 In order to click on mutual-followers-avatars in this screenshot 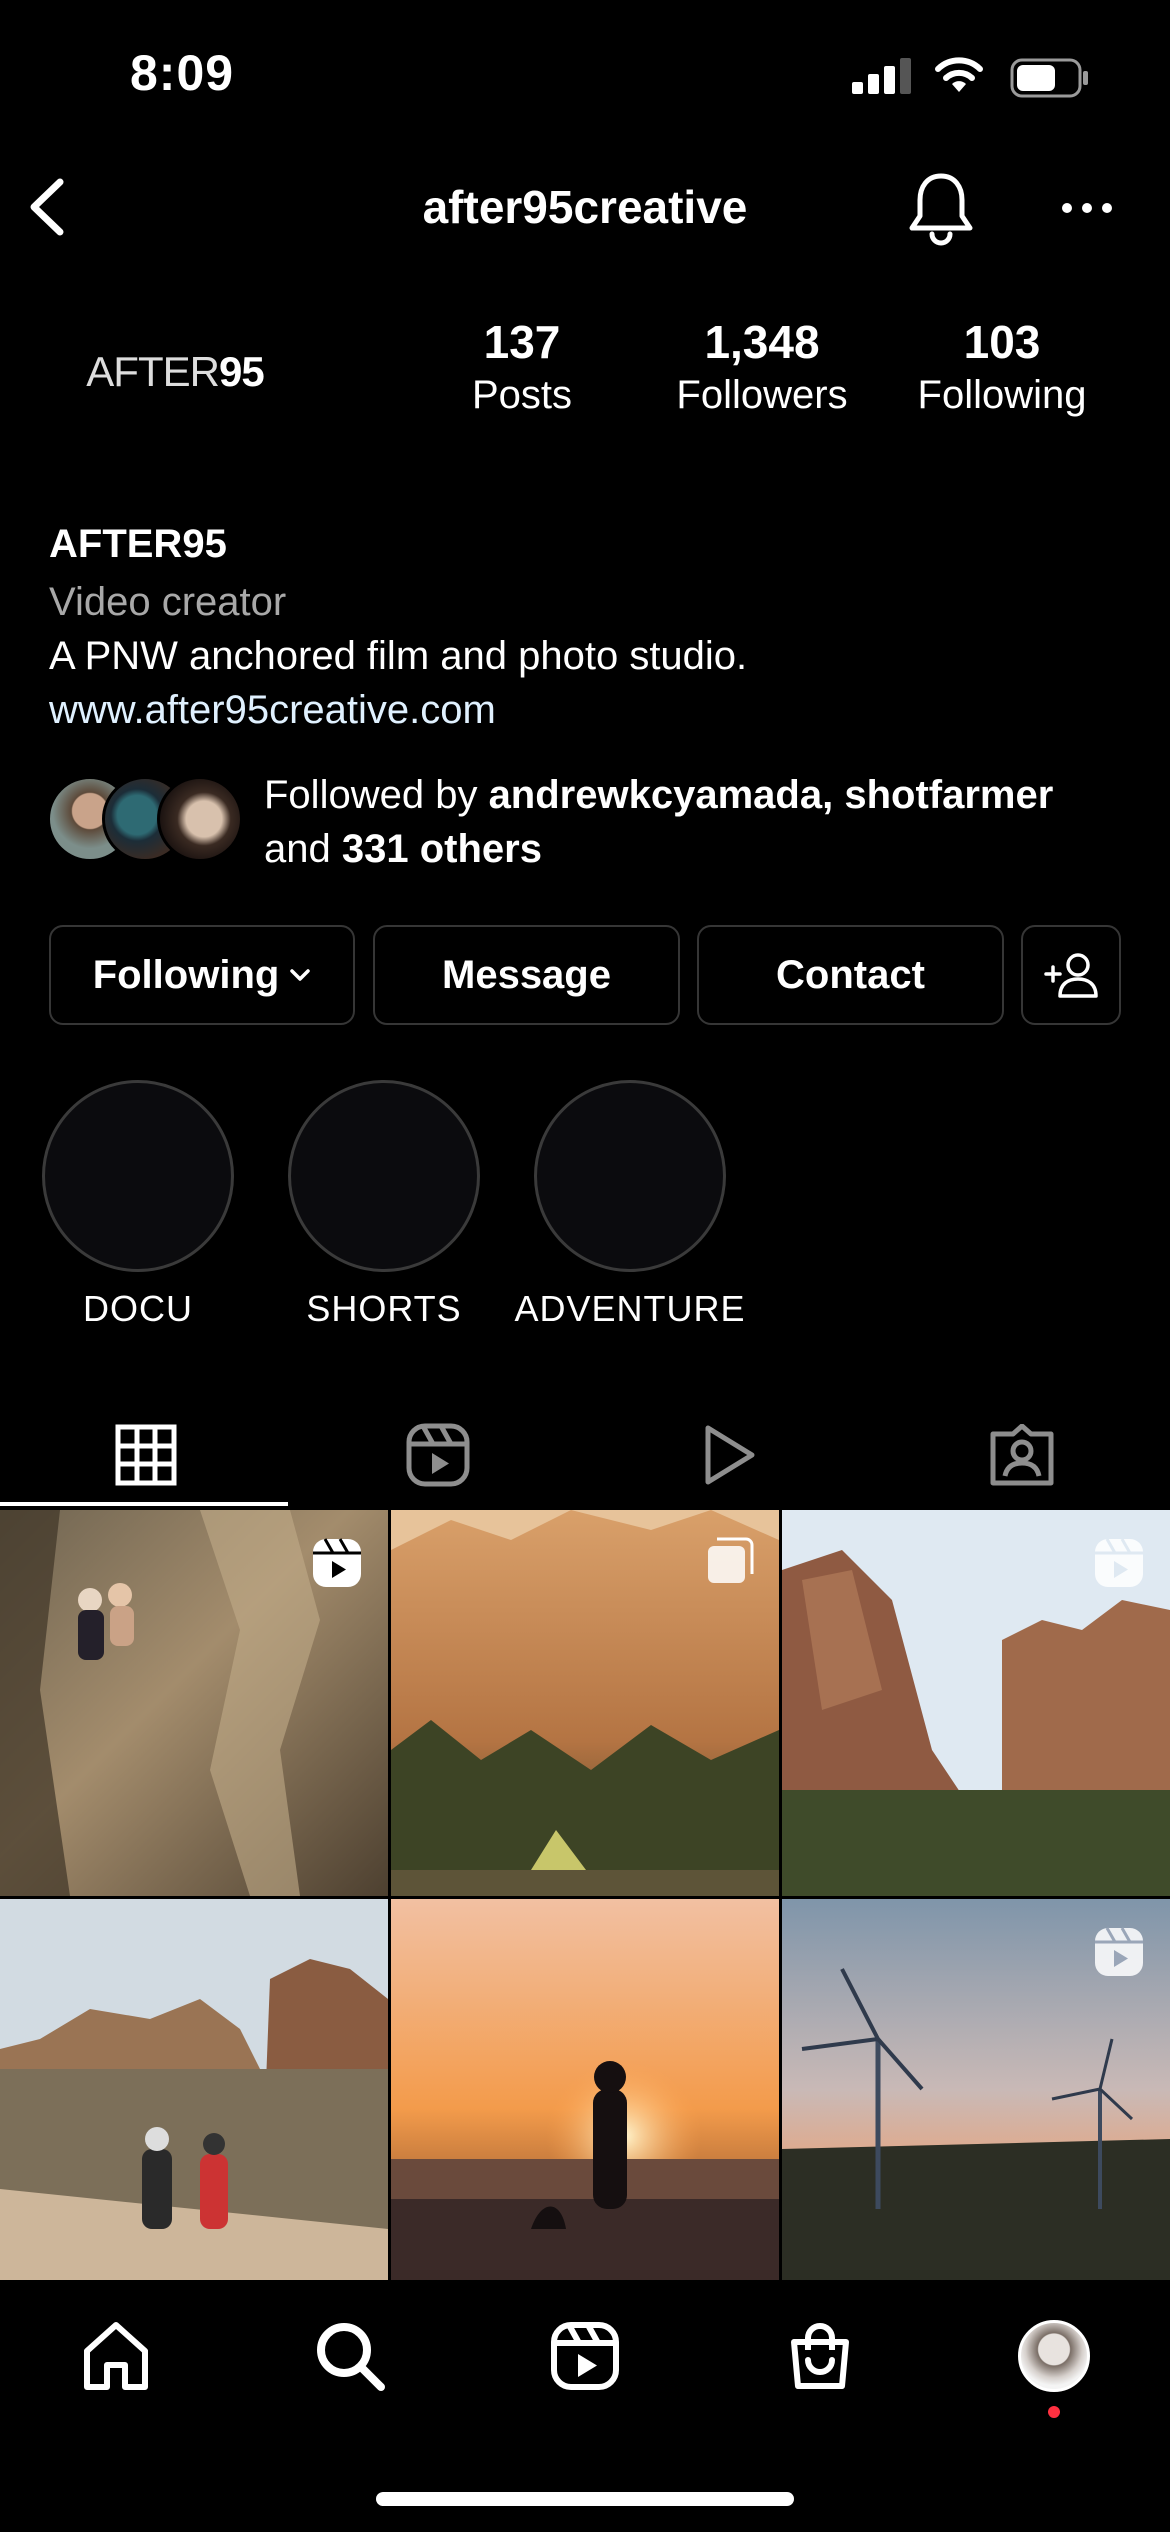, I will do `click(145, 819)`.